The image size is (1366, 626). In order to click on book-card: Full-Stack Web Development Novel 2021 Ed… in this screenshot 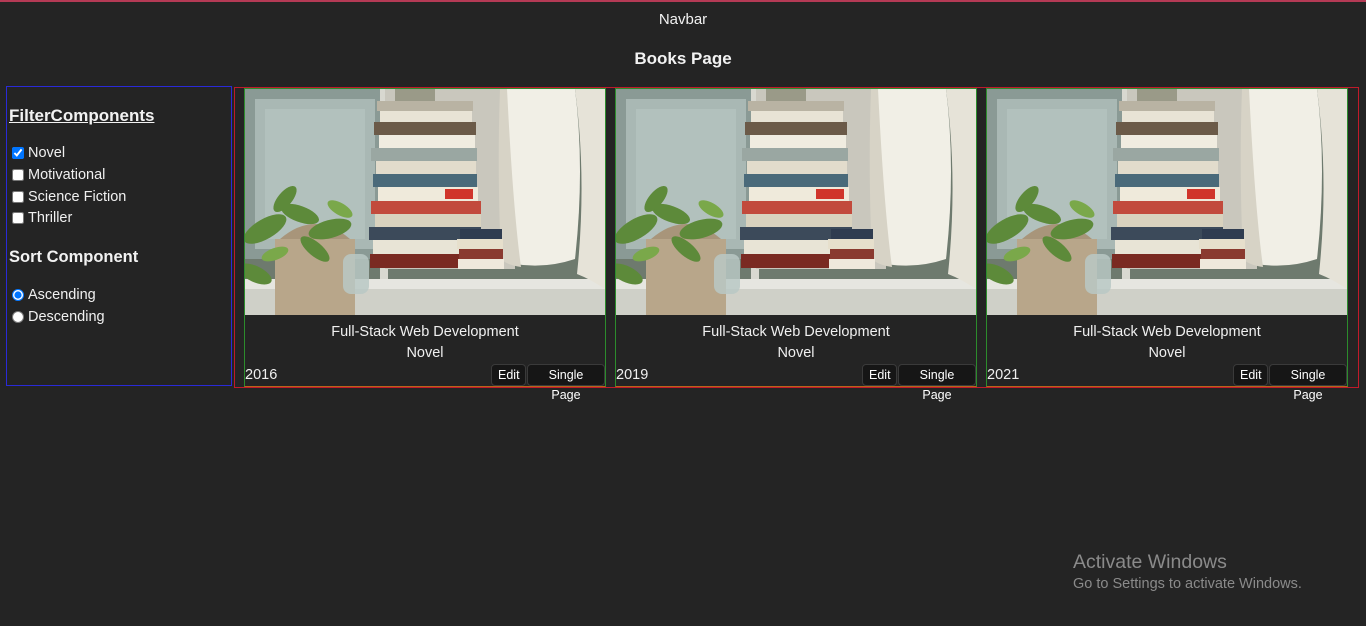, I will do `click(1167, 245)`.